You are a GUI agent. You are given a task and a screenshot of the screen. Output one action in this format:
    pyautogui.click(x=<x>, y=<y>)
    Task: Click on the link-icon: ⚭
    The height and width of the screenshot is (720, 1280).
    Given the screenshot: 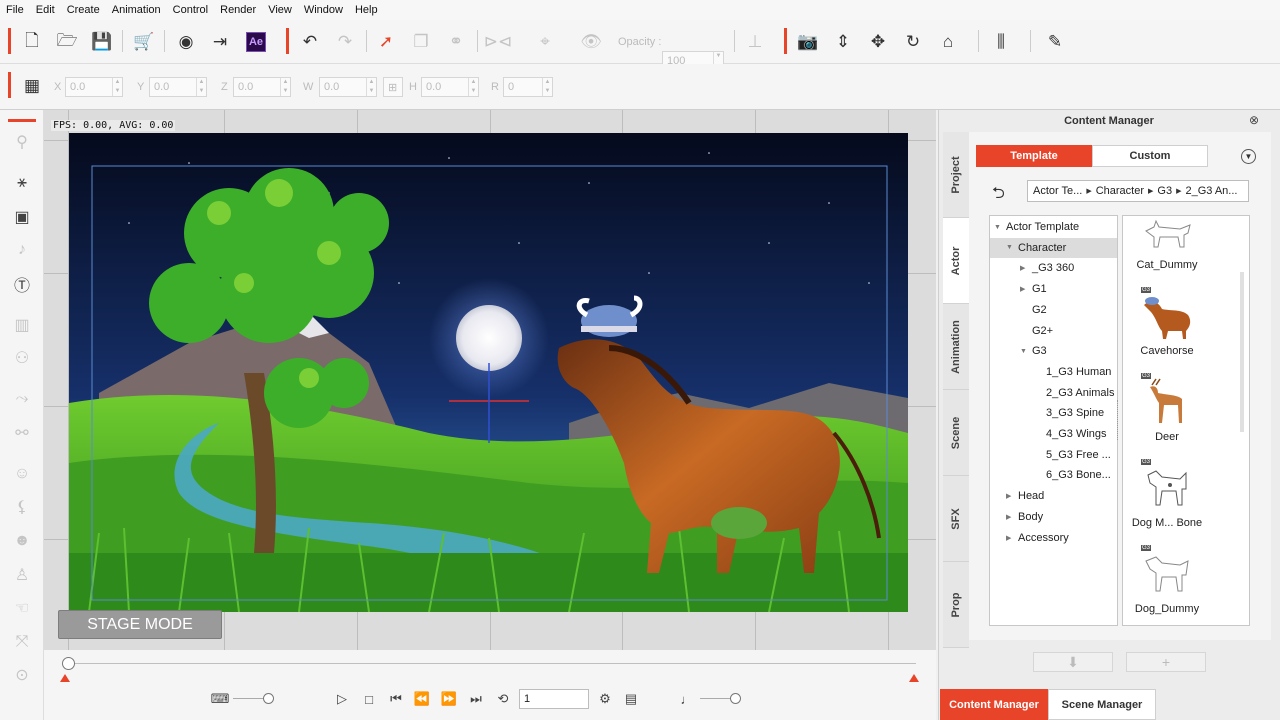 What is the action you would take?
    pyautogui.click(x=456, y=42)
    